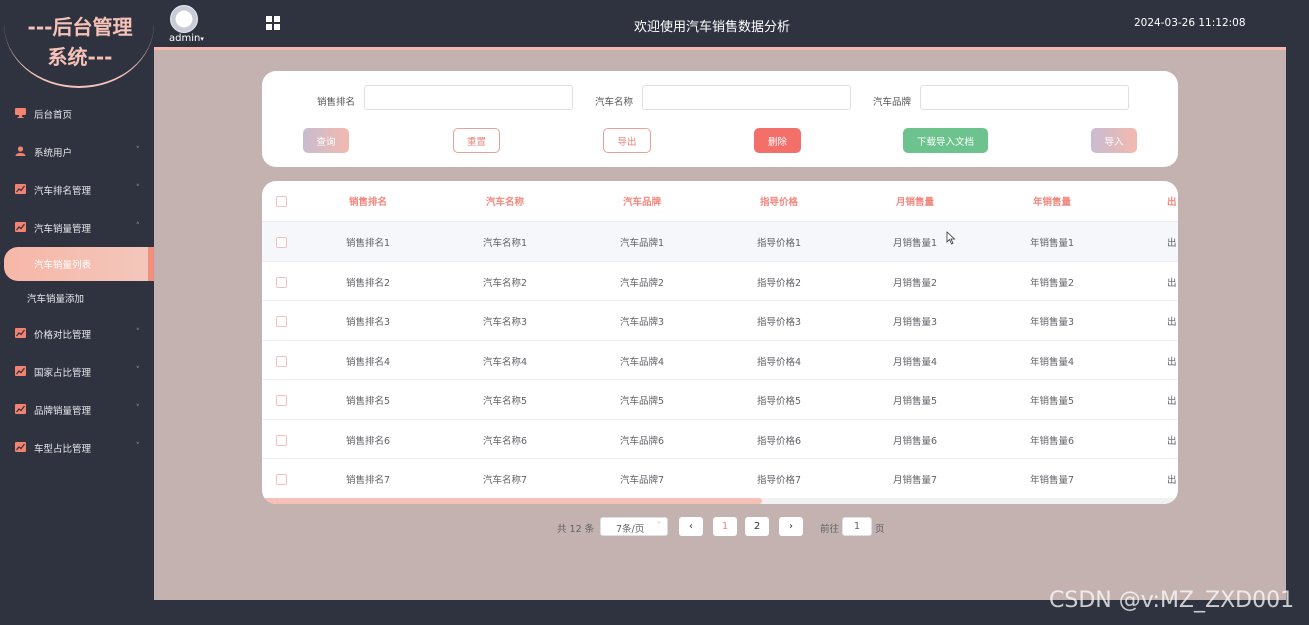 The height and width of the screenshot is (625, 1309). What do you see at coordinates (505, 480) in the screenshot?
I see `table-cell: 汽车名称7` at bounding box center [505, 480].